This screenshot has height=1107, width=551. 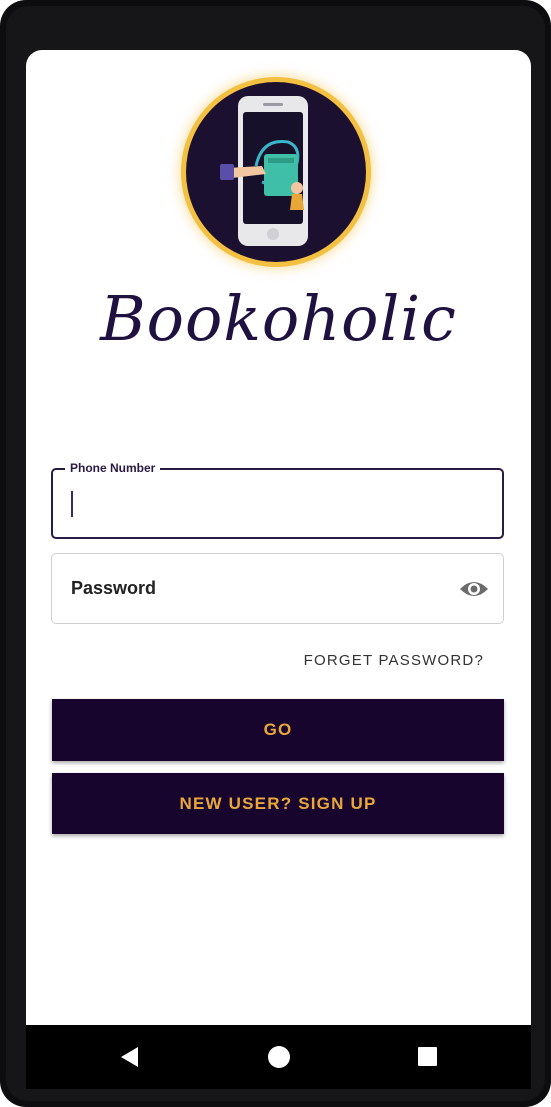 What do you see at coordinates (278, 318) in the screenshot?
I see `app-title: Bookoholic` at bounding box center [278, 318].